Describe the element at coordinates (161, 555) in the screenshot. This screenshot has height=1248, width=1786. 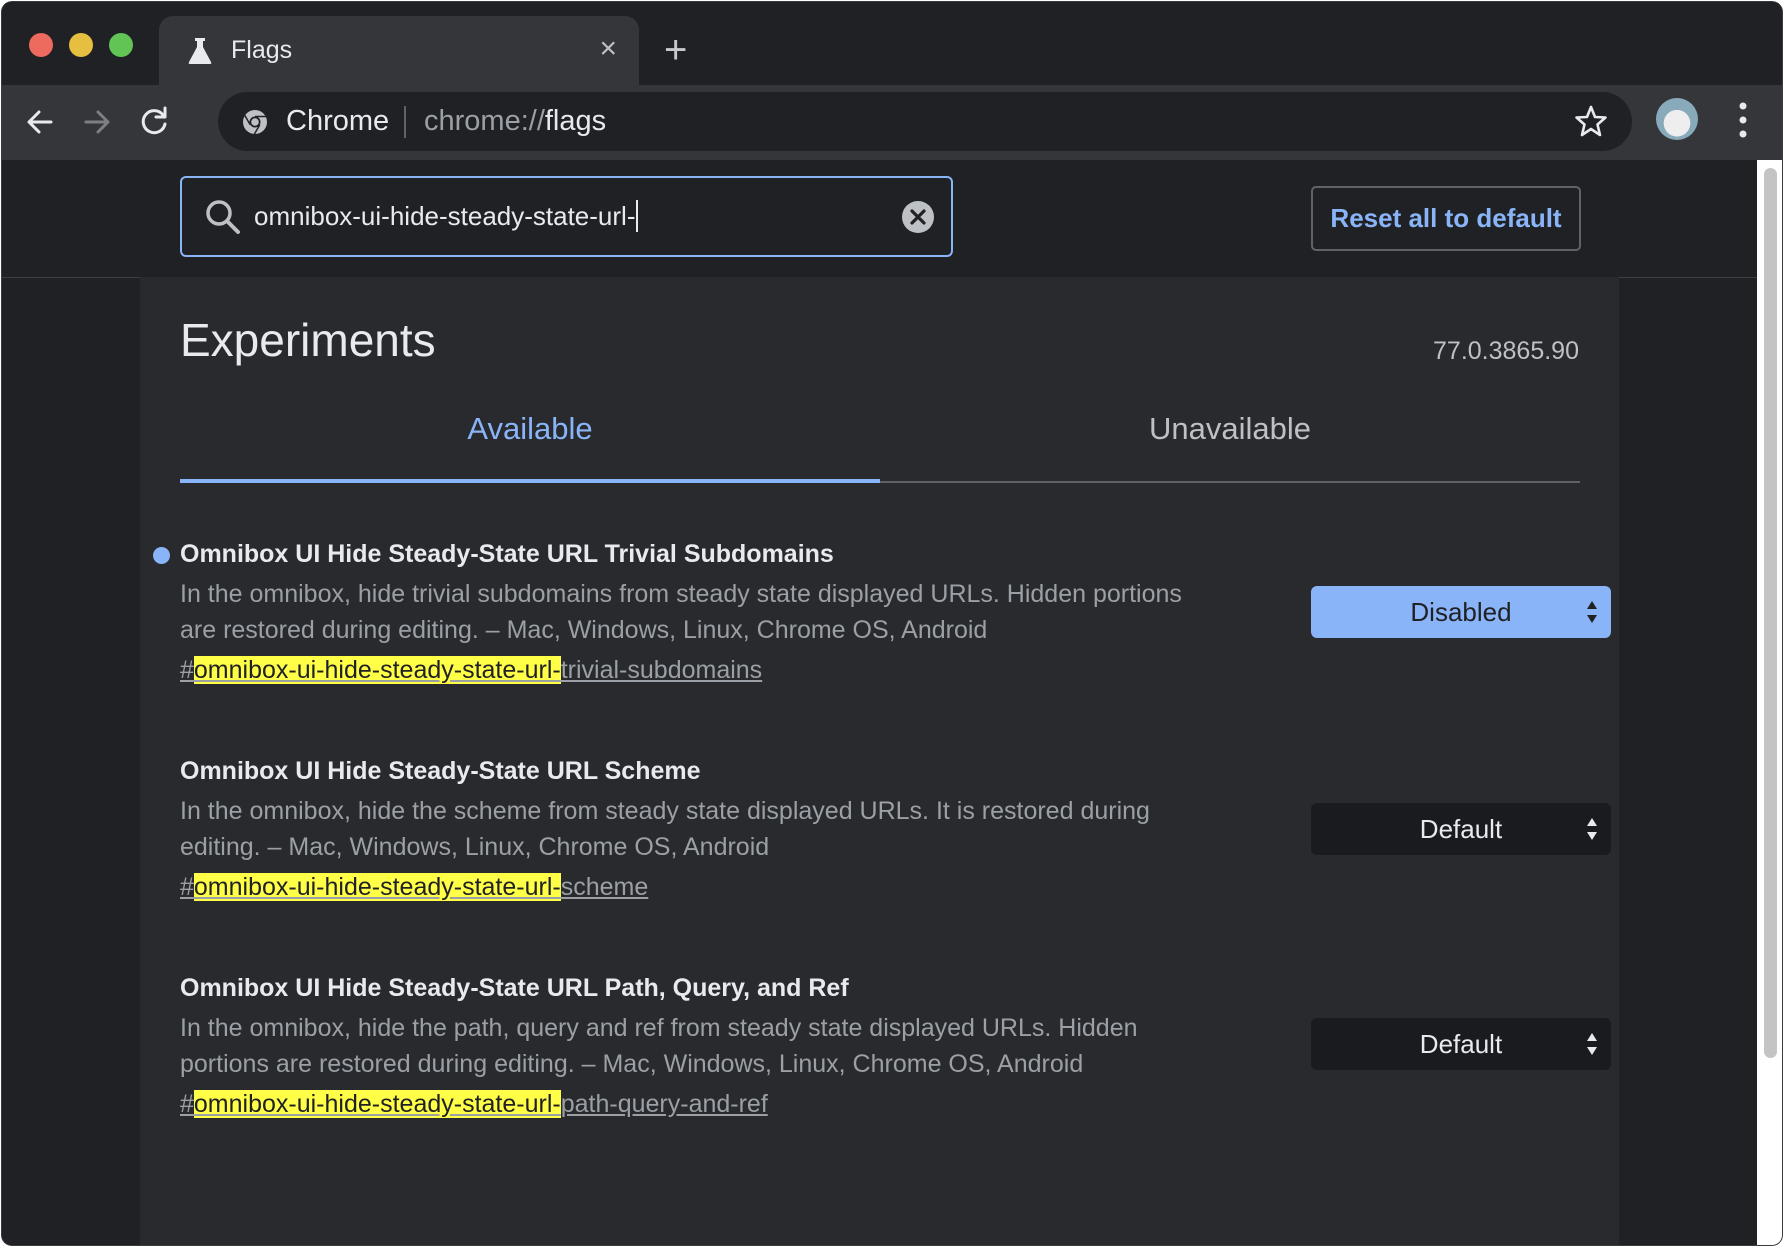
I see `modified-indicator-dot` at that location.